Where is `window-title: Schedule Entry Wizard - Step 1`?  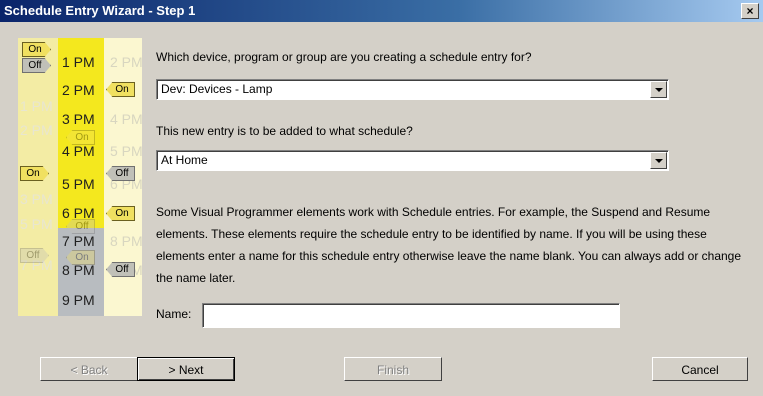 window-title: Schedule Entry Wizard - Step 1 is located at coordinates (100, 10).